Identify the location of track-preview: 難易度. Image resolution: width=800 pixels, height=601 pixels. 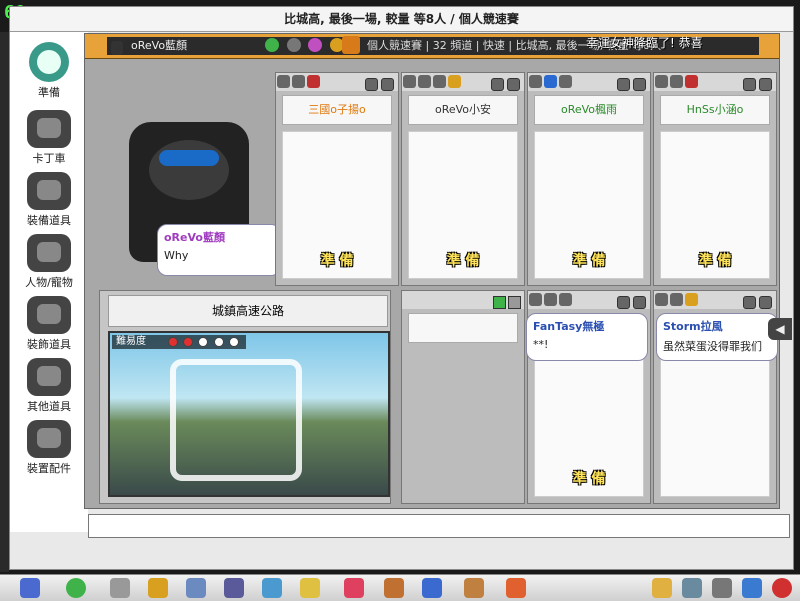
(249, 414).